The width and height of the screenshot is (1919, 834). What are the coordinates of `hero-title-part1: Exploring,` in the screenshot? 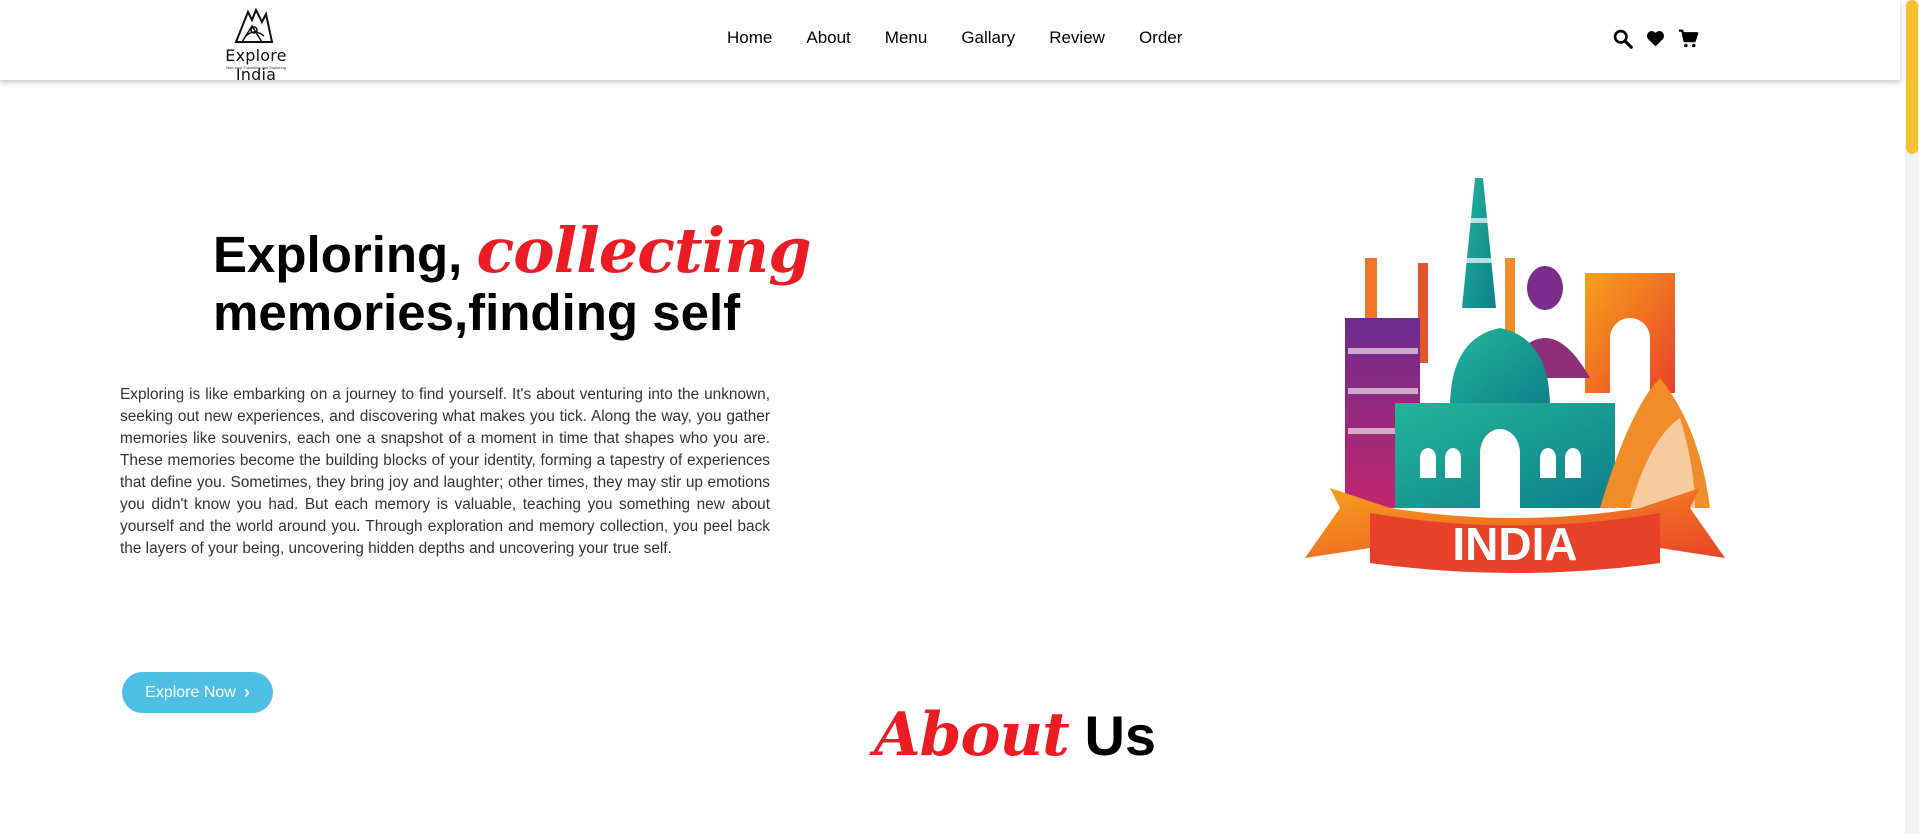 It's located at (345, 254).